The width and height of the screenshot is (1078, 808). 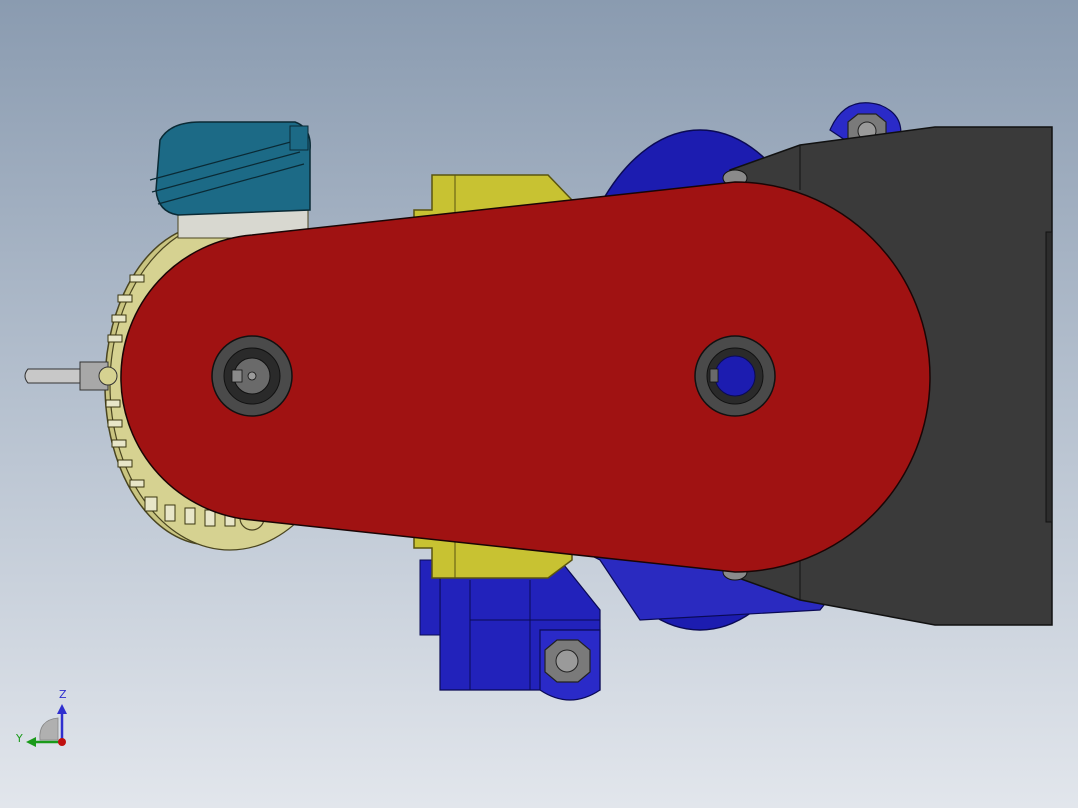 I want to click on hex-nut-lower, so click(x=567, y=661).